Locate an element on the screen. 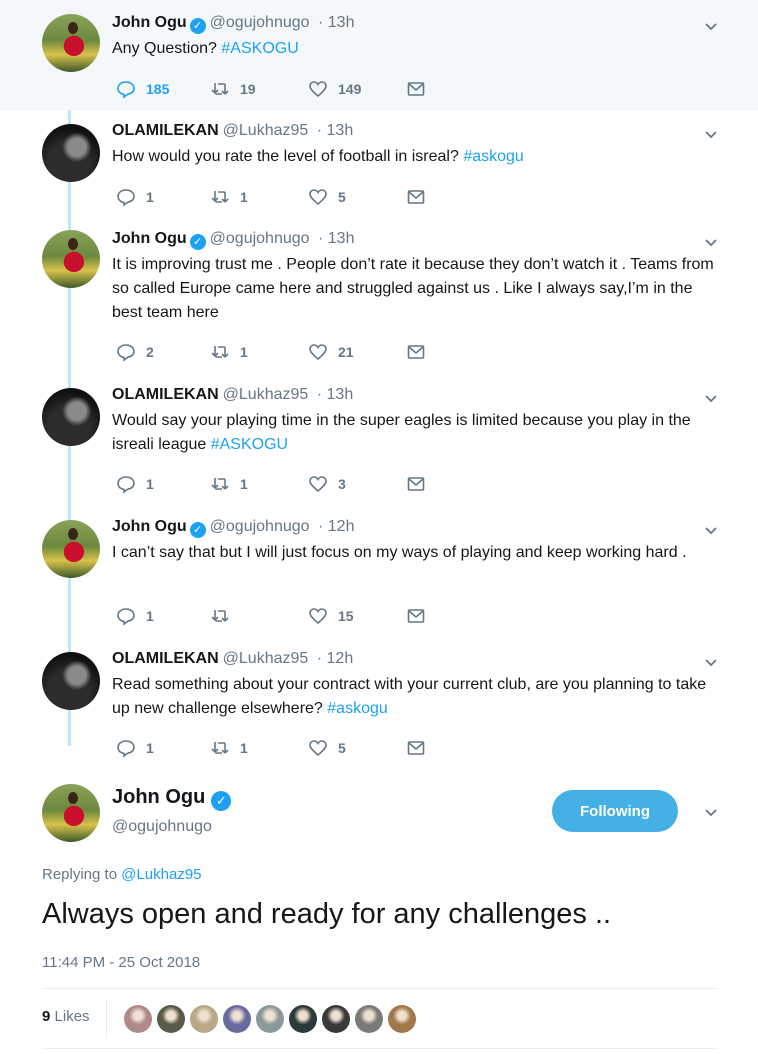  like-button: 3 is located at coordinates (327, 484).